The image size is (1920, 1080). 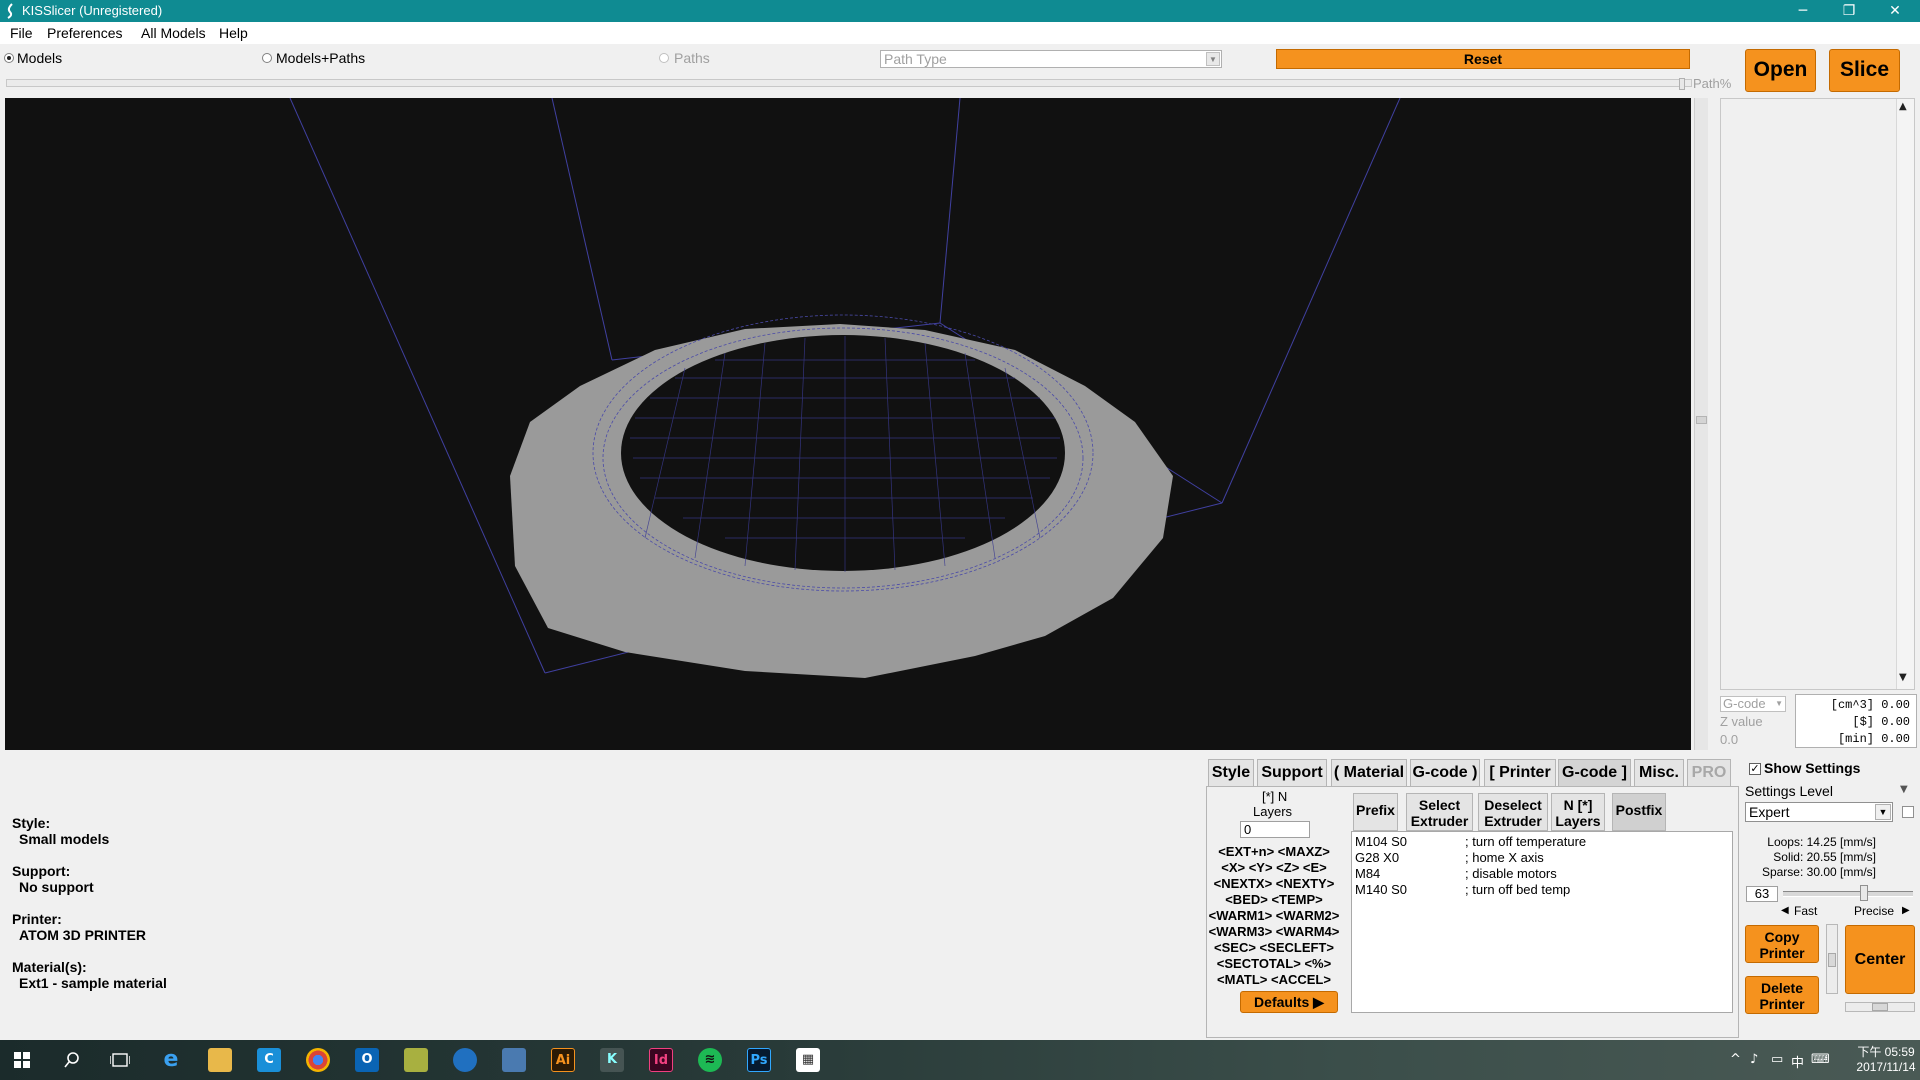 What do you see at coordinates (563, 1060) in the screenshot?
I see `illustrator-icon: Ai` at bounding box center [563, 1060].